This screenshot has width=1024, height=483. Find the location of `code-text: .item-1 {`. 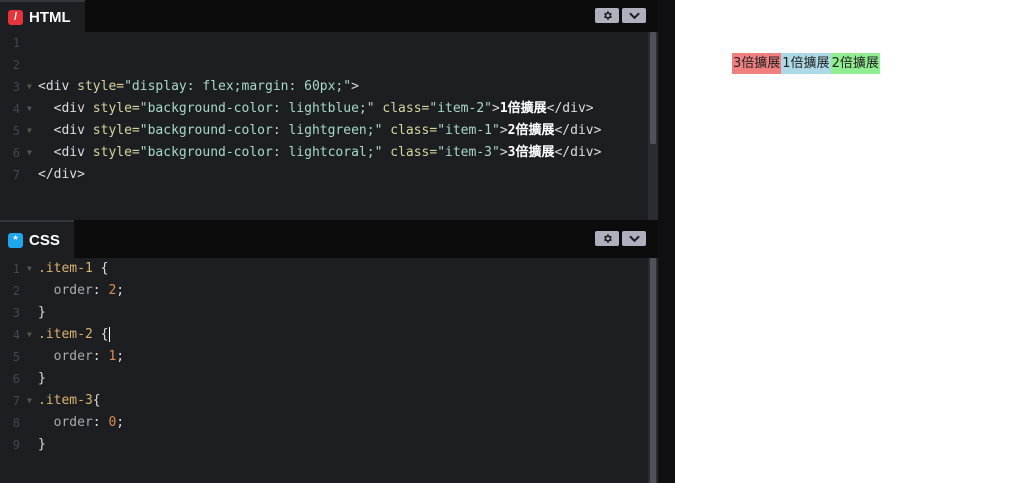

code-text: .item-1 { is located at coordinates (73, 269).